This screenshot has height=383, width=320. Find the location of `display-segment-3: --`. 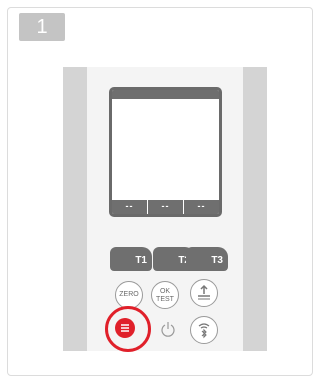

display-segment-3: -- is located at coordinates (201, 207).